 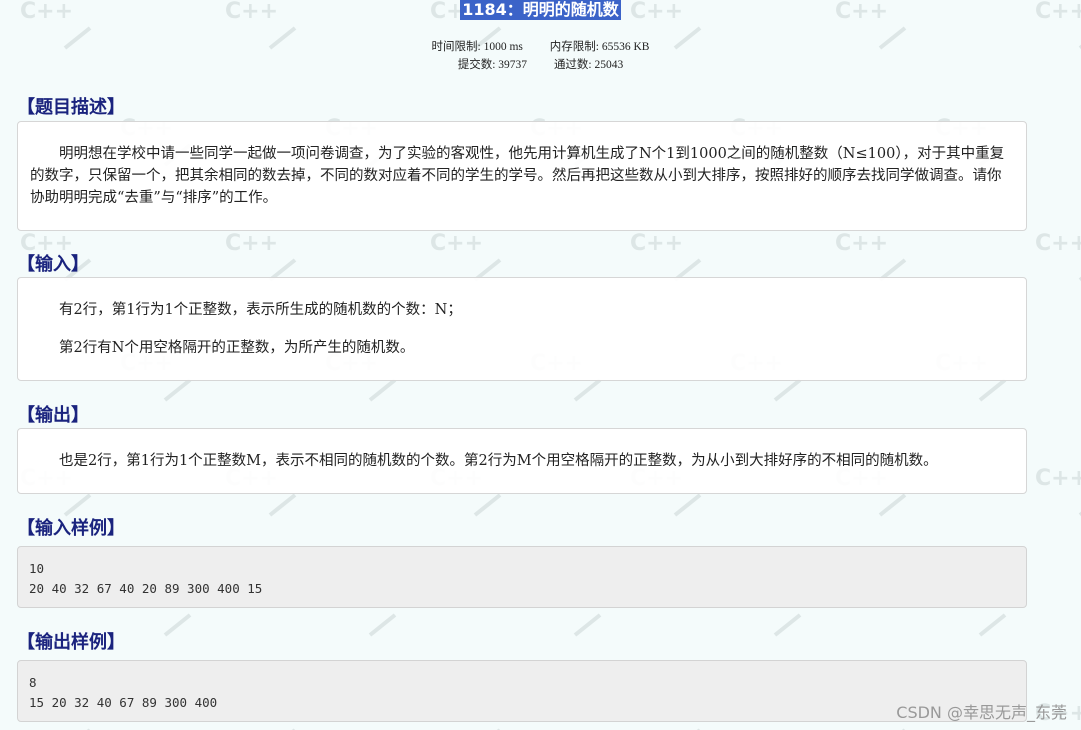 What do you see at coordinates (540, 64) in the screenshot?
I see `stats-row: 提交数: 39737 通过数: 25043` at bounding box center [540, 64].